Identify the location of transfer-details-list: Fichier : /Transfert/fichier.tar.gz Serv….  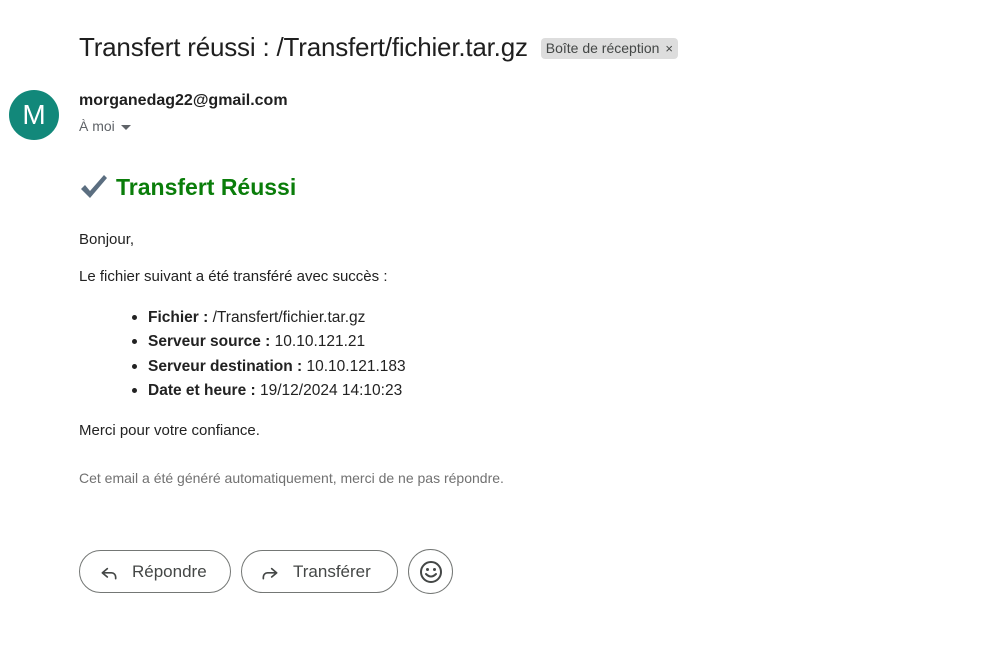
(269, 355).